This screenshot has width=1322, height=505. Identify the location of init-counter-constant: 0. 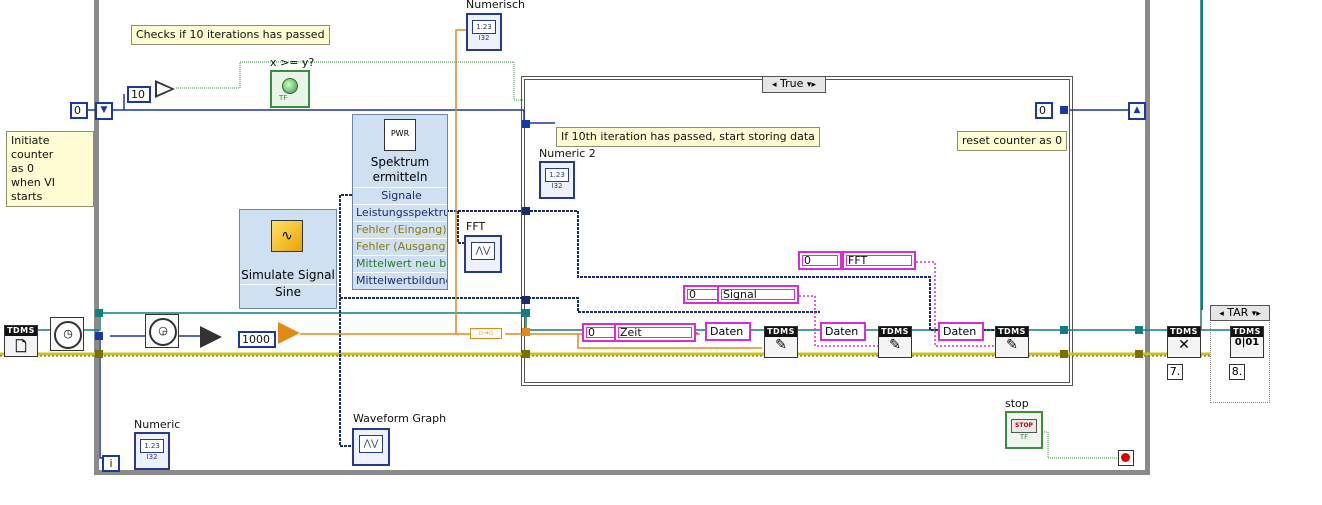
(79, 110).